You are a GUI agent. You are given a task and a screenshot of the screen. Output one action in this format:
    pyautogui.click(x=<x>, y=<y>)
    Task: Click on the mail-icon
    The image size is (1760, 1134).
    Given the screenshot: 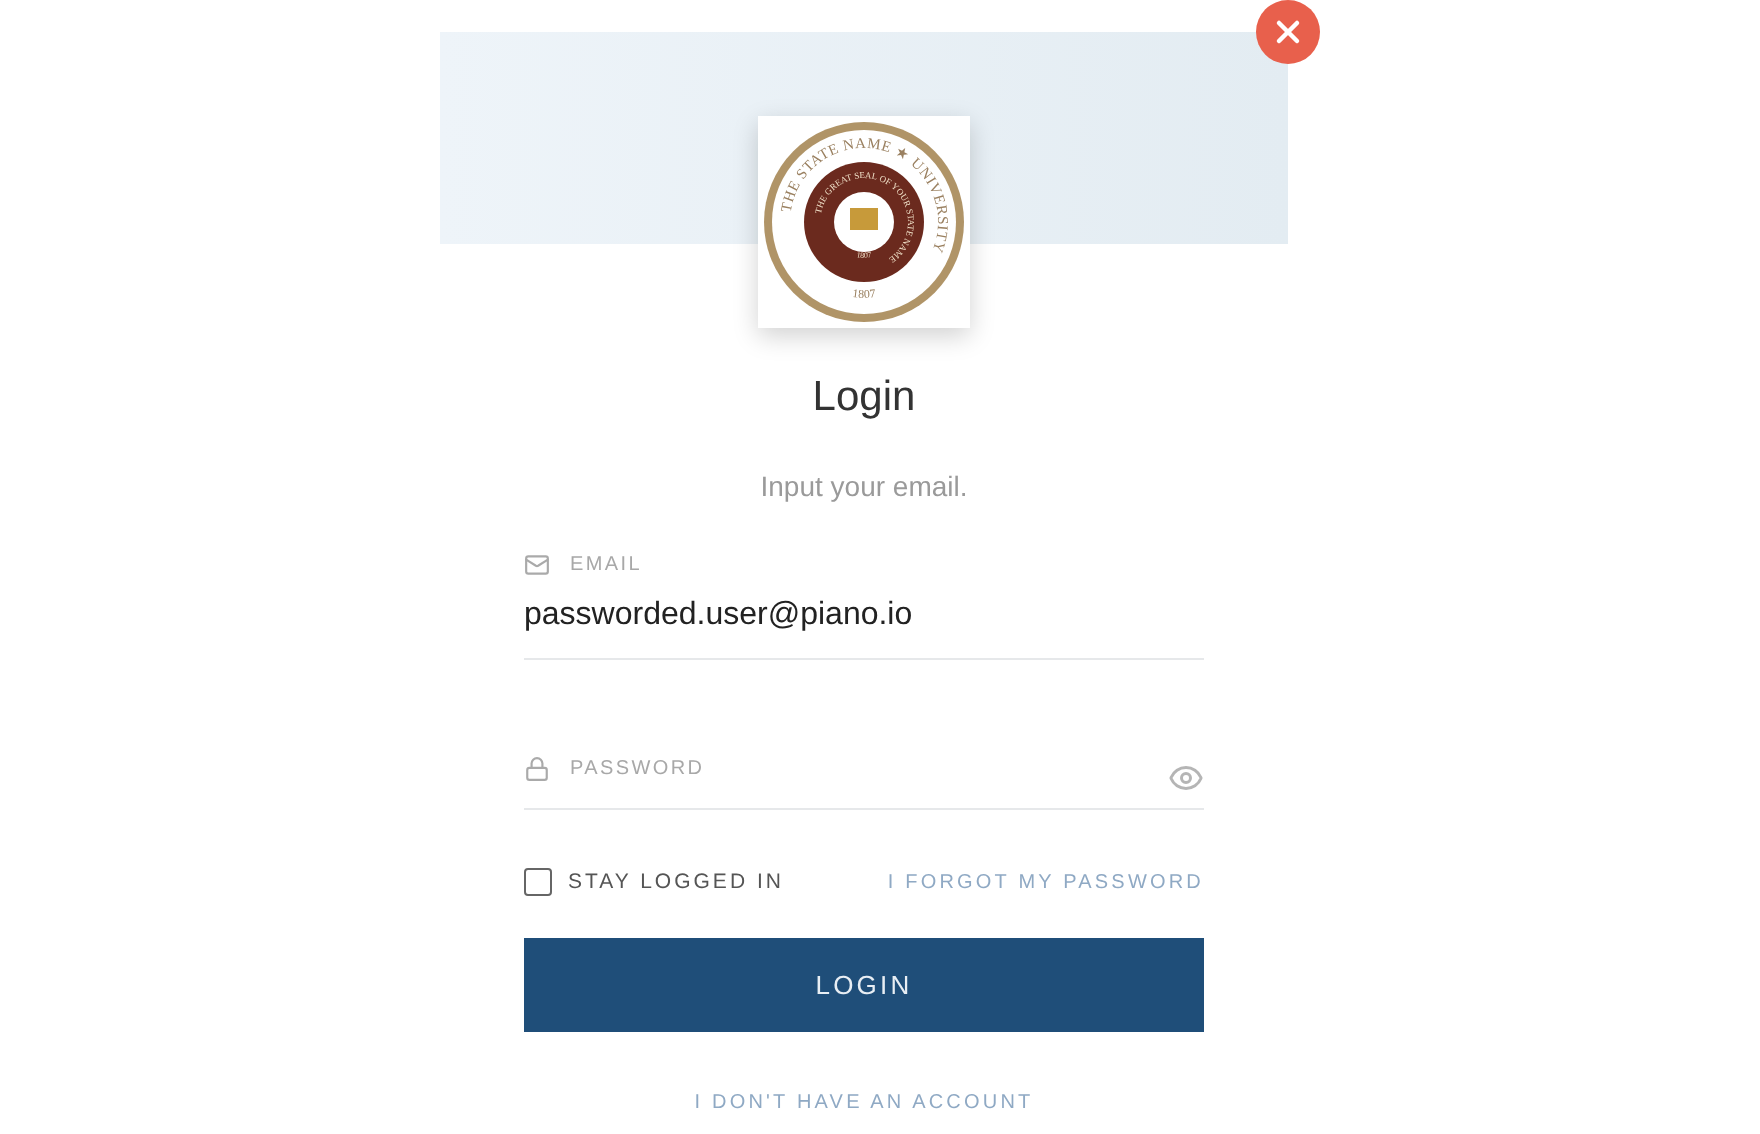 What is the action you would take?
    pyautogui.click(x=537, y=565)
    